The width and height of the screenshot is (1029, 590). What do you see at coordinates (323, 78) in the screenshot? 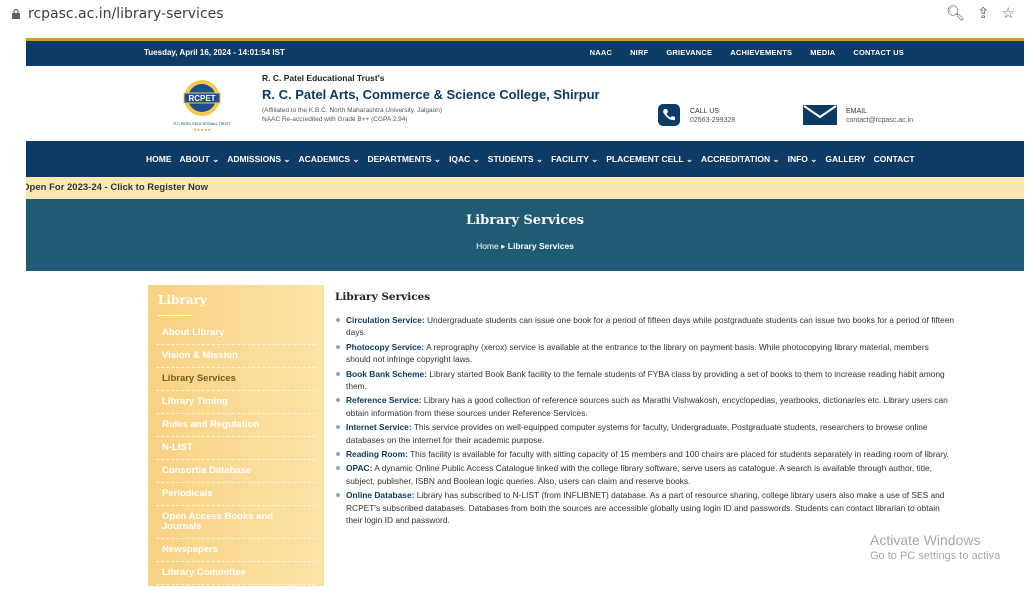
I see `trust-name: R. C. Patel Educational Trust's` at bounding box center [323, 78].